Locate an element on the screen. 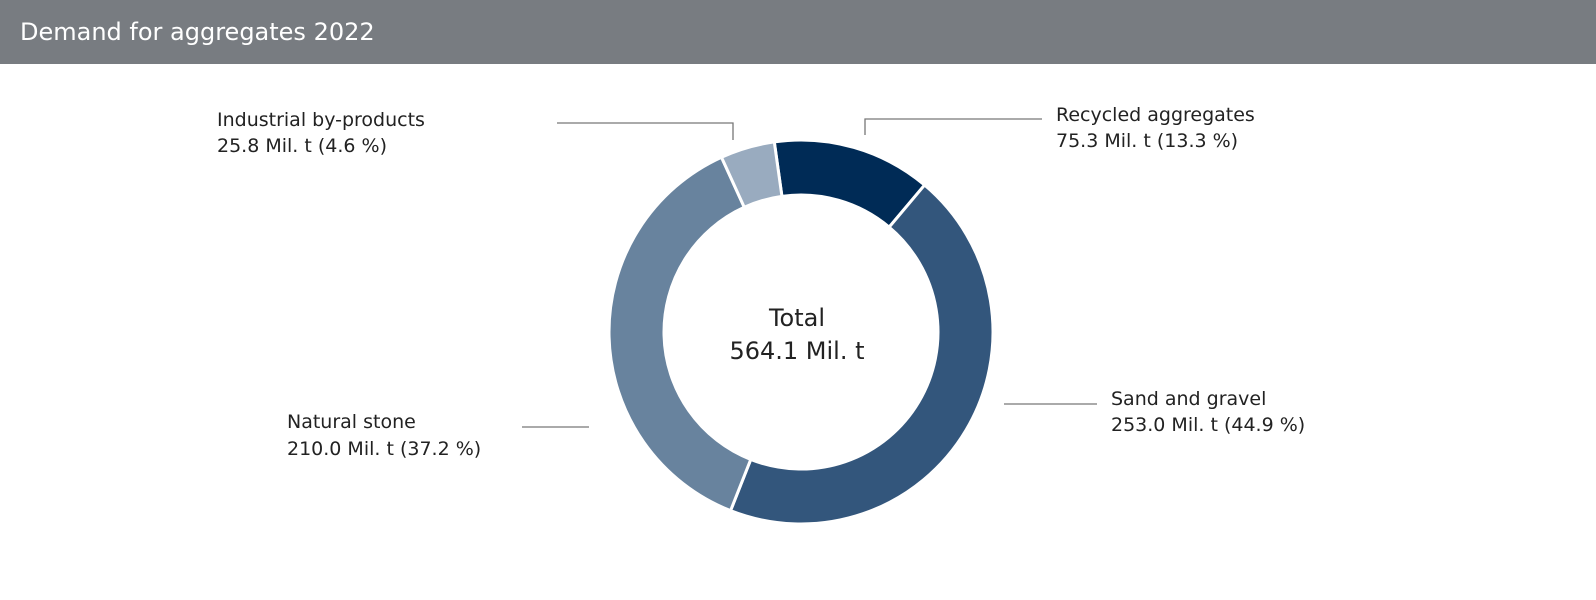  leader-line-industrial is located at coordinates (645, 131).